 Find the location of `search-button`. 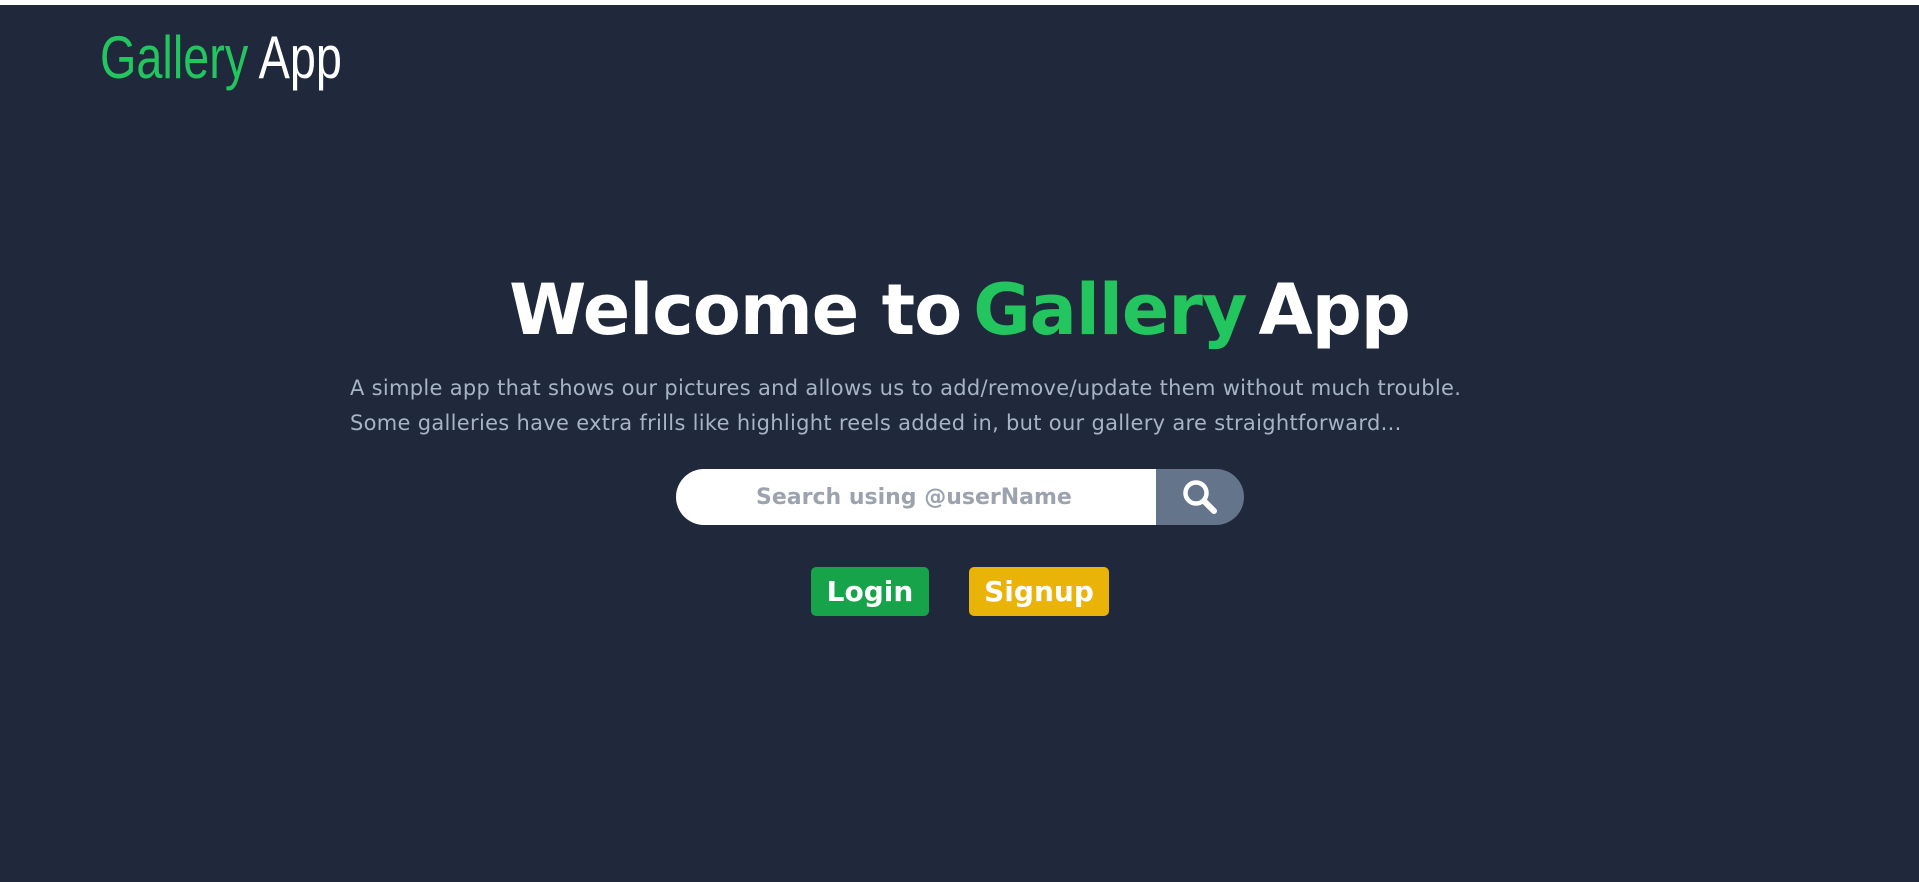

search-button is located at coordinates (1200, 497).